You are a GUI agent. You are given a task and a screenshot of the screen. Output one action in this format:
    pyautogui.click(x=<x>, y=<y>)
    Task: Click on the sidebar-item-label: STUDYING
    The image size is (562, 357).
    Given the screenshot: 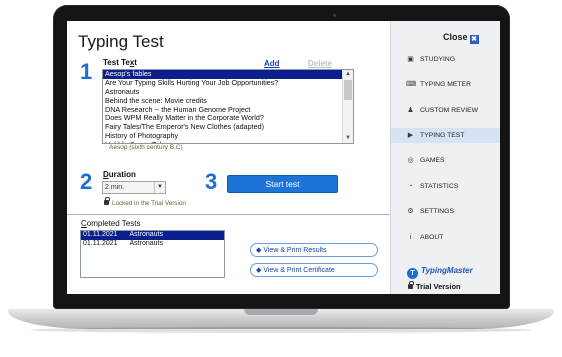 What is the action you would take?
    pyautogui.click(x=438, y=59)
    